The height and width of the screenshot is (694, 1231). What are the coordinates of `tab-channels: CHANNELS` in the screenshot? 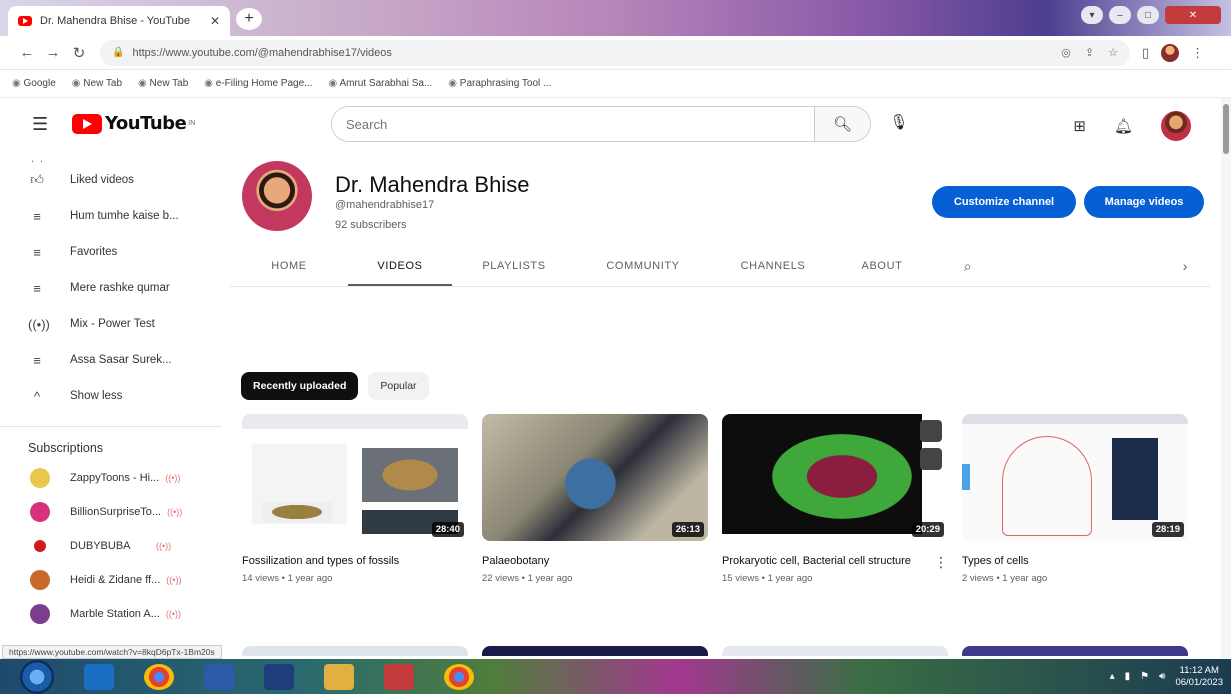 It's located at (773, 266).